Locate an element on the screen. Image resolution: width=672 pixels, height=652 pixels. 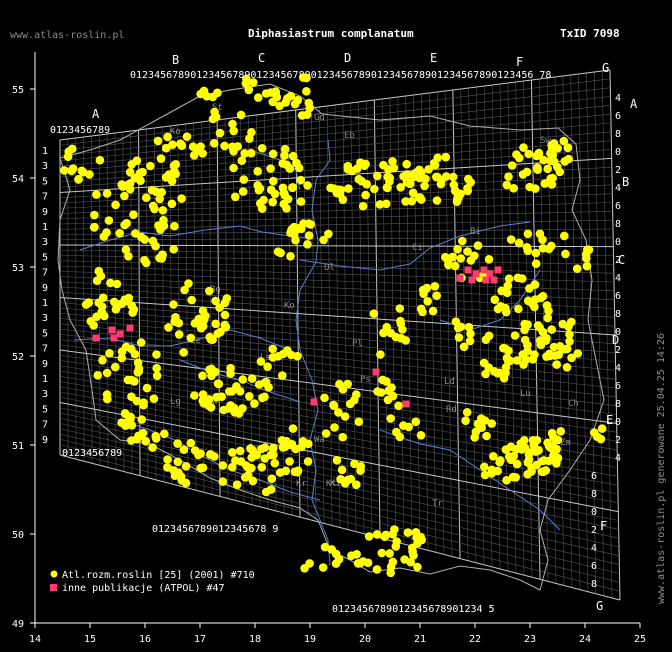
grid-digit-left: 7 is located at coordinates (45, 197).